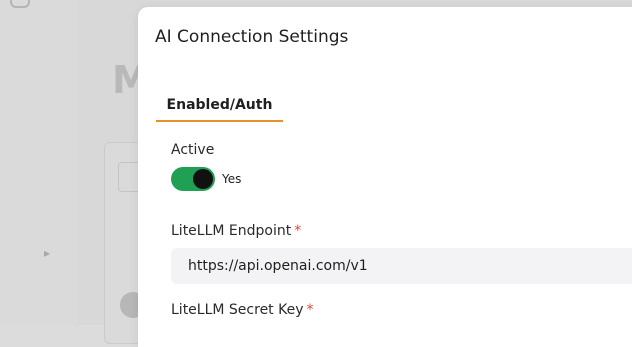 The height and width of the screenshot is (347, 632). I want to click on secret-key-label: LiteLLM Secret Key *, so click(242, 310).